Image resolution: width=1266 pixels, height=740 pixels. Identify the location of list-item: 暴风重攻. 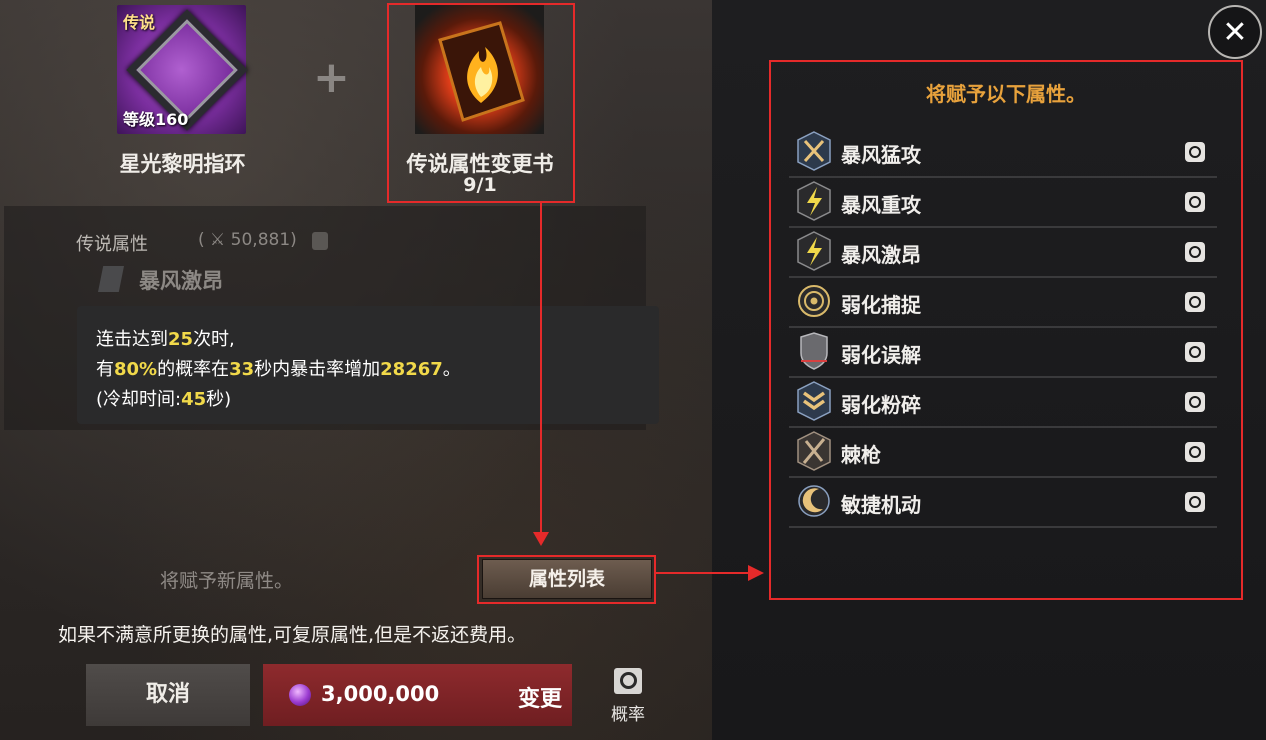
(1003, 203).